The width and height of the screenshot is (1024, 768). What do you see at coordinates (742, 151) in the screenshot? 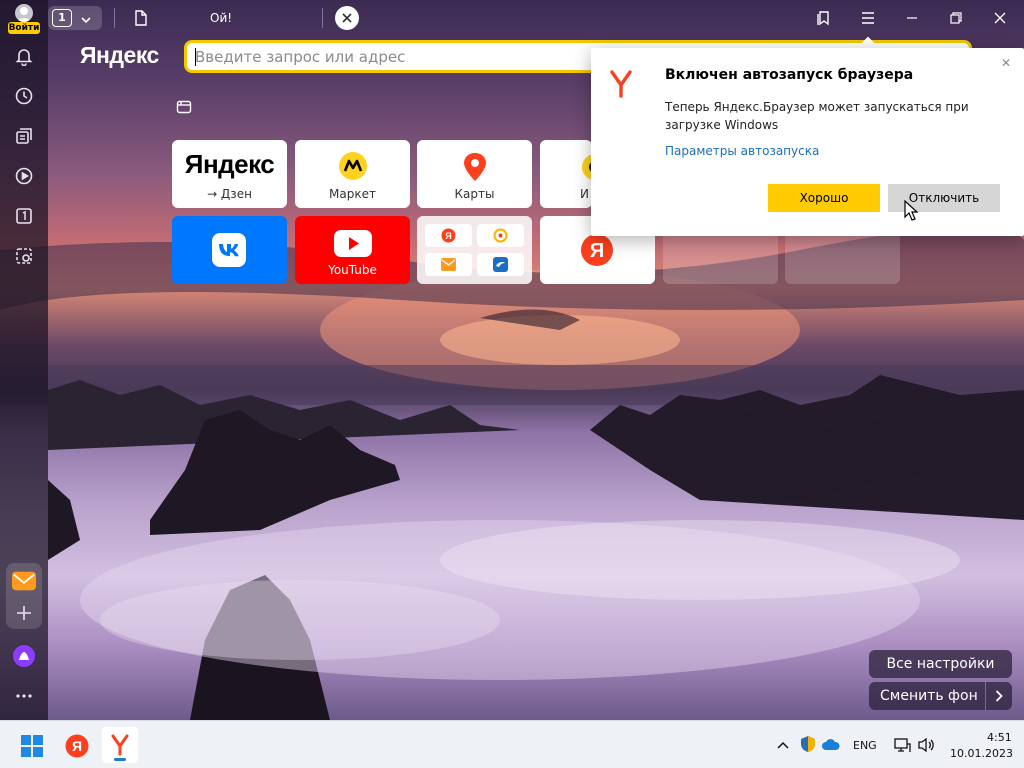
I see `autostart-settings-link: Параметры автозапуска` at bounding box center [742, 151].